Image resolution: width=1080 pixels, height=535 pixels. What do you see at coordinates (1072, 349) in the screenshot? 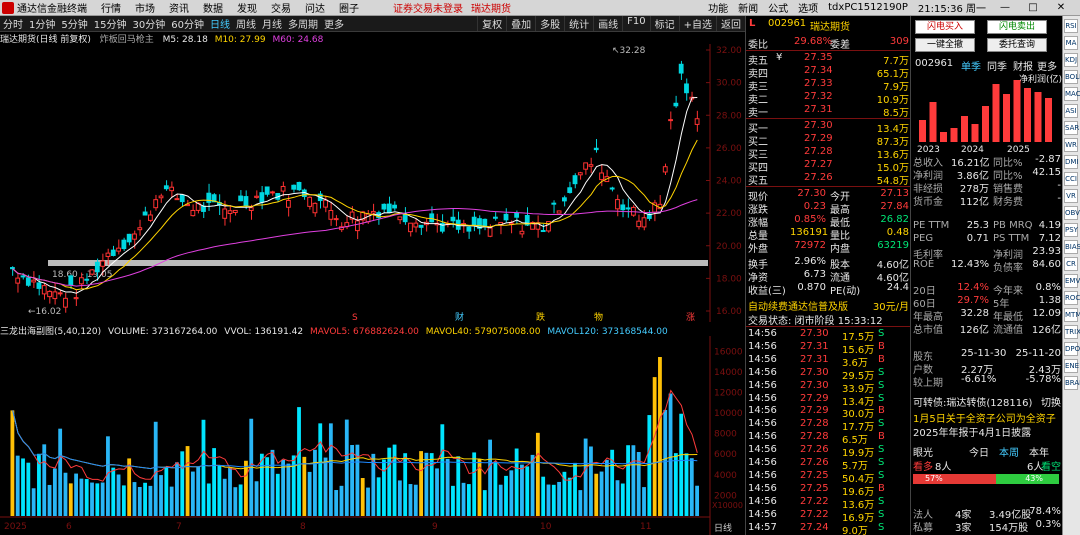
I see `indicator-button: DPO` at bounding box center [1072, 349].